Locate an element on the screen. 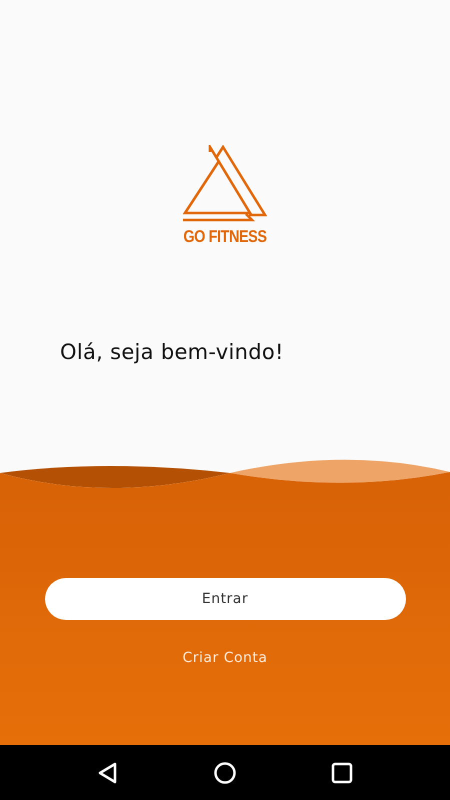 The image size is (450, 800). brand-name: GO FITNESS is located at coordinates (225, 237).